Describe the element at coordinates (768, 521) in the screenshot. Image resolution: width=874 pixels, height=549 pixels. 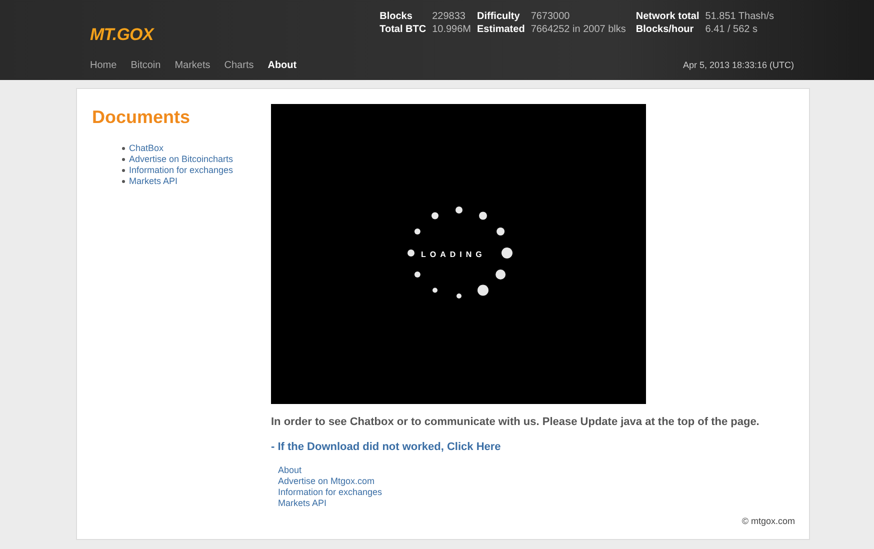
I see `copyright: © mtgox.com` at that location.